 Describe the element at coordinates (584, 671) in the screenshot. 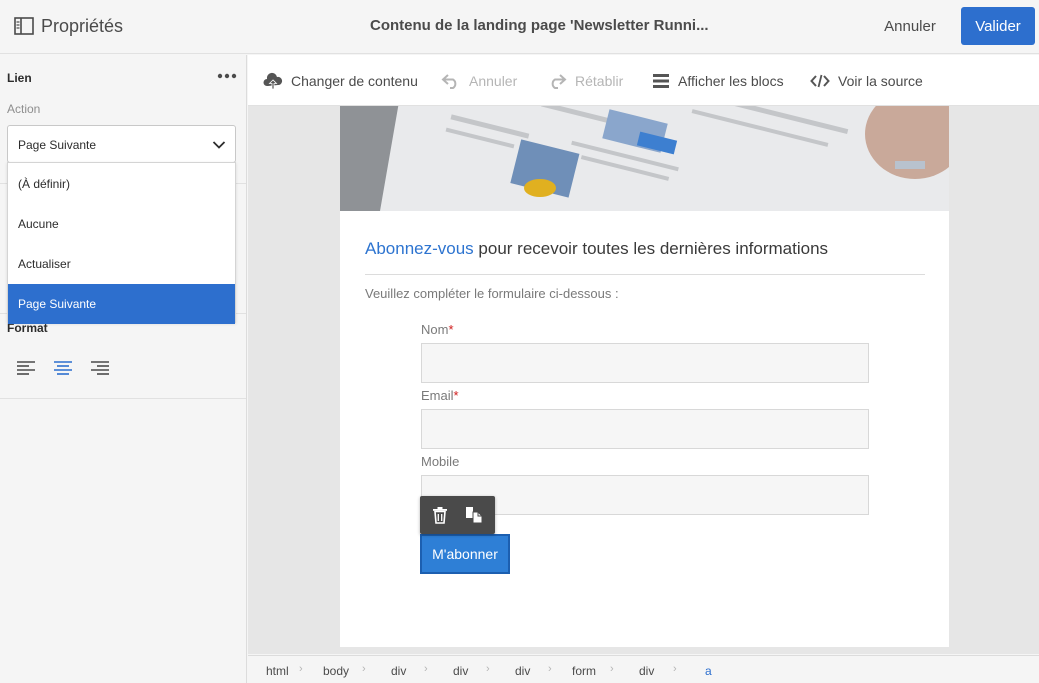

I see `breadcrumb-form: form` at that location.